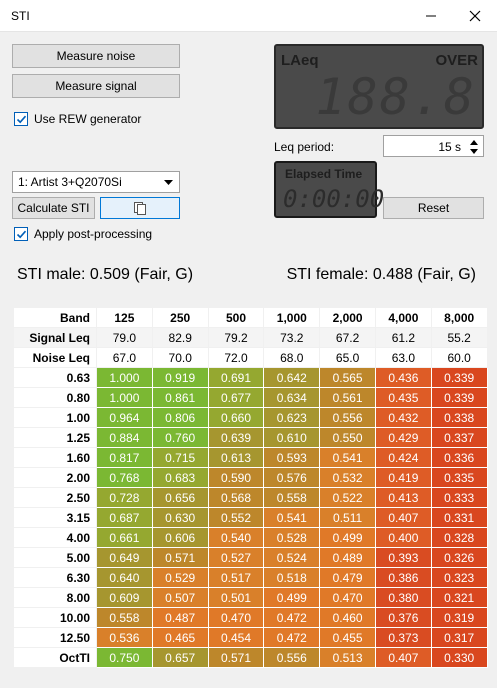  I want to click on reset-button: Reset, so click(433, 208).